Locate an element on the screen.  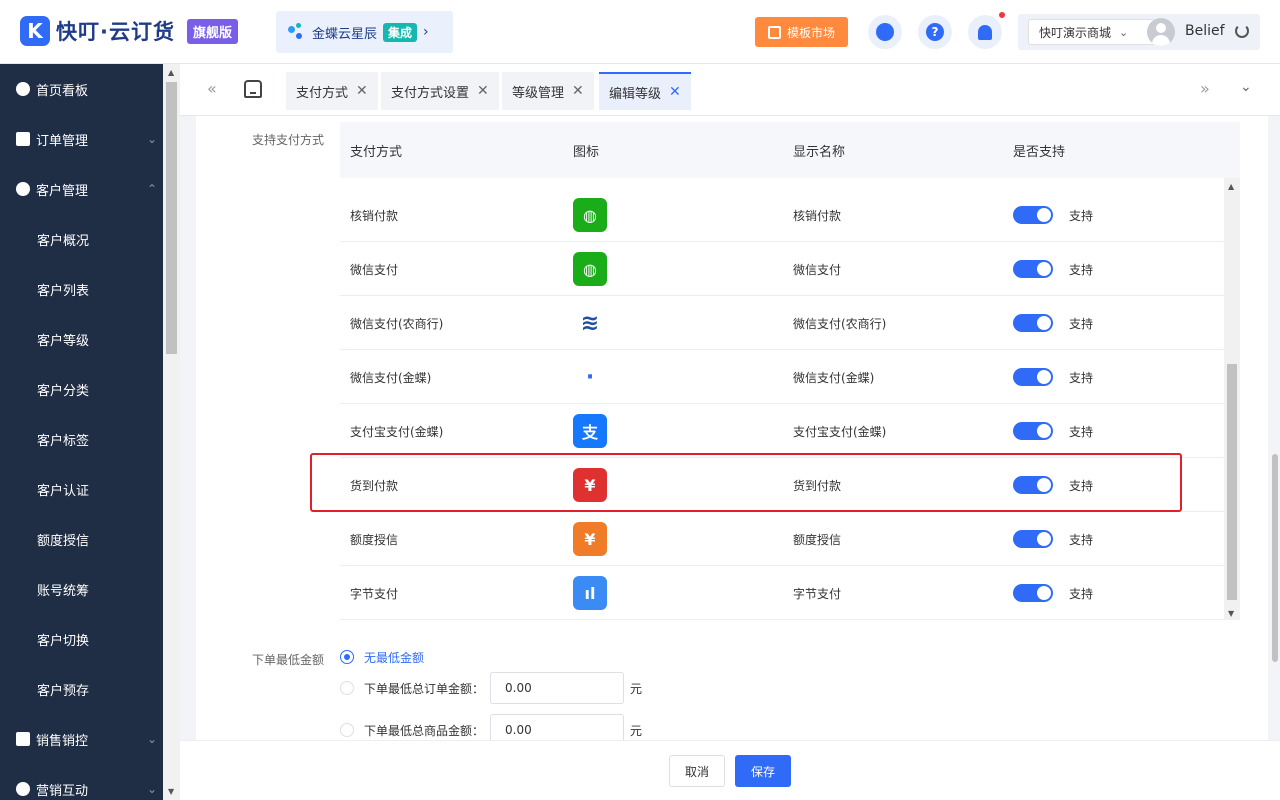
payment-method-name: 支付宝支付(金蝶) is located at coordinates (397, 431).